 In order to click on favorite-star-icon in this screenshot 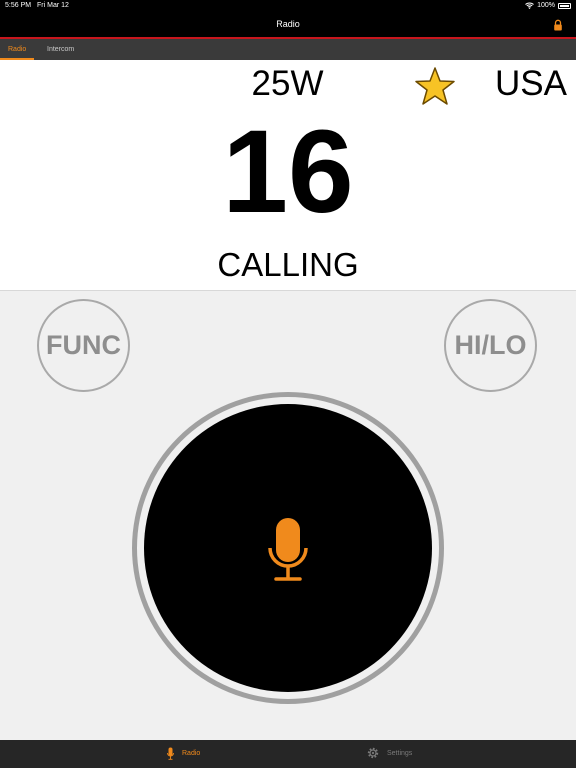, I will do `click(435, 86)`.